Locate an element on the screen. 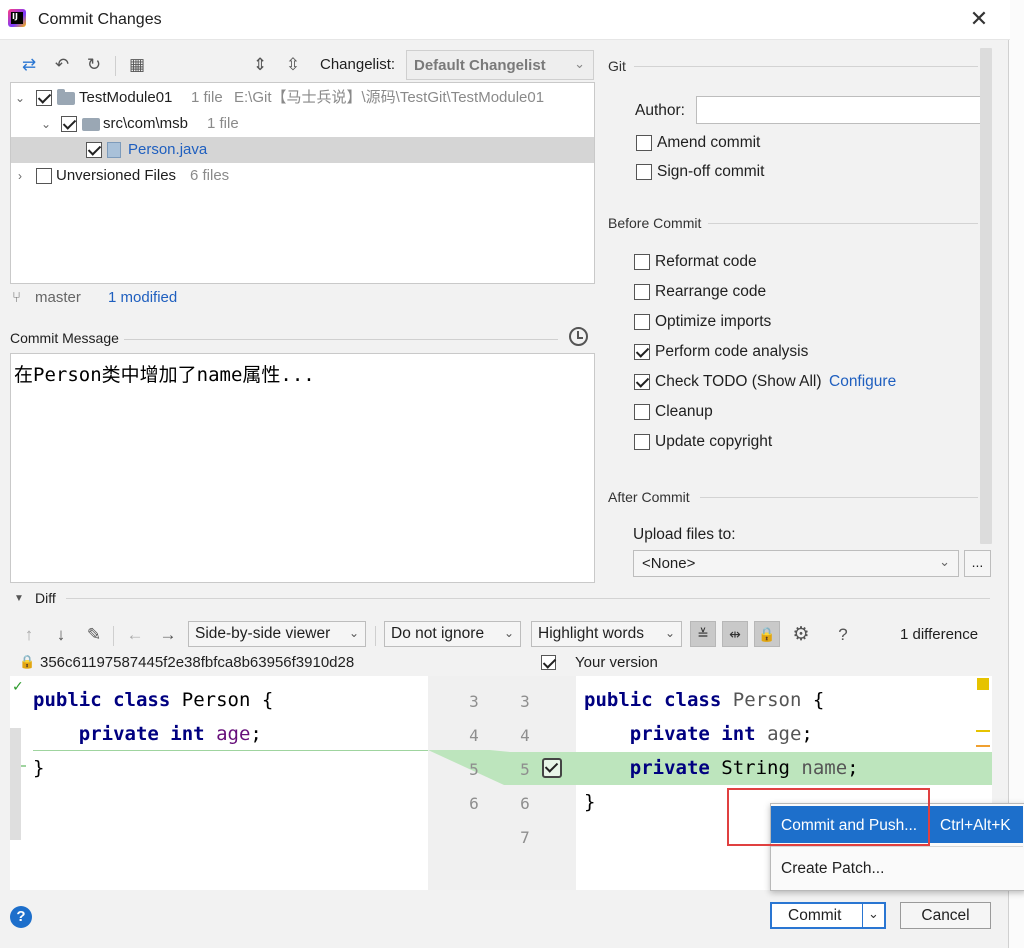  show-diff-icon: ⇄ is located at coordinates (29, 65).